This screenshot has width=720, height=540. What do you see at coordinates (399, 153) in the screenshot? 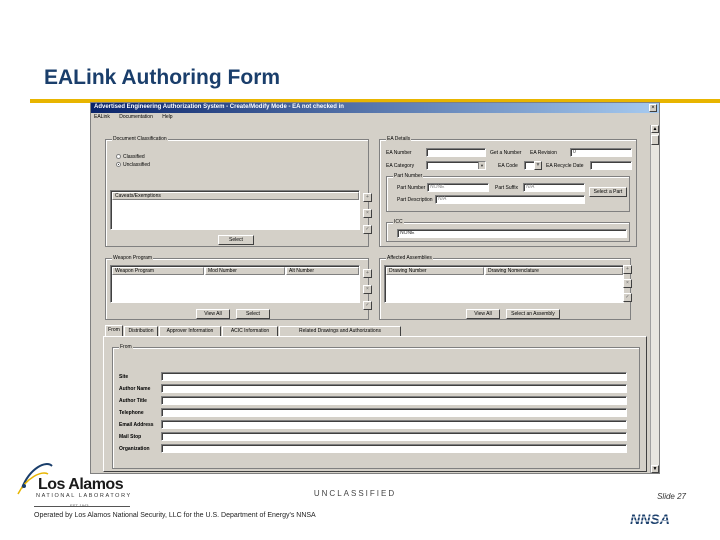
I see `ea-number-label: EA Number` at bounding box center [399, 153].